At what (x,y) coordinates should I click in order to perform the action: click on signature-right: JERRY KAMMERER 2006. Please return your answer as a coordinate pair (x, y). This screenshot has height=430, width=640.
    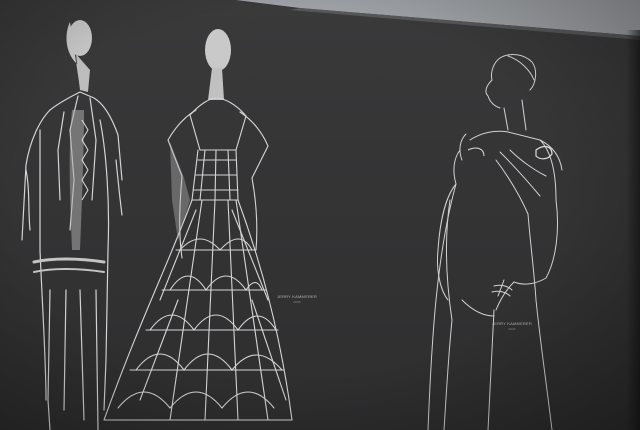
    Looking at the image, I should click on (512, 326).